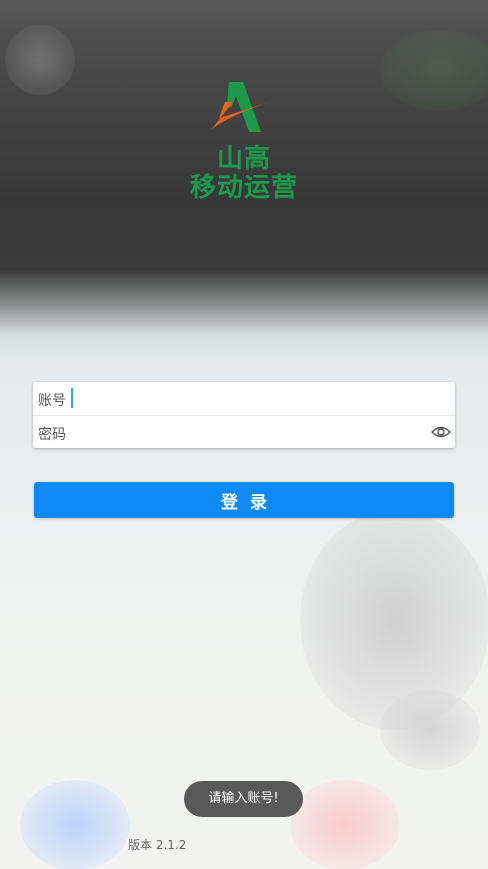 Image resolution: width=488 pixels, height=869 pixels. I want to click on account-row: 账号, so click(244, 399).